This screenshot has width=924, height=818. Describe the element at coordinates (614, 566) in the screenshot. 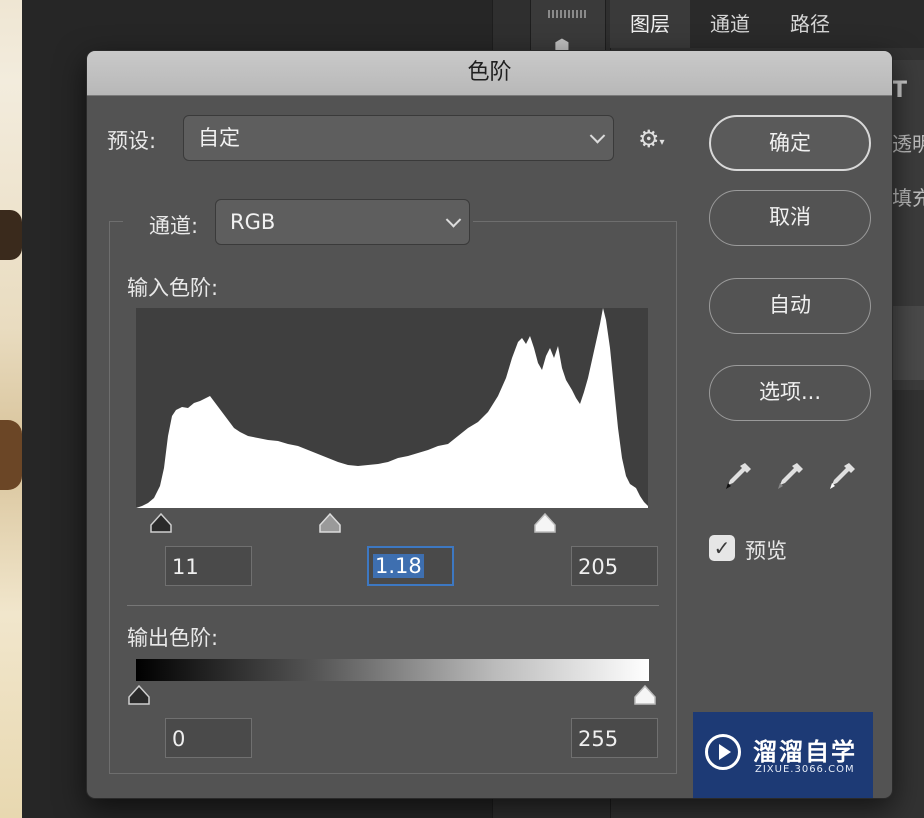

I see `input-white-field: 205` at that location.